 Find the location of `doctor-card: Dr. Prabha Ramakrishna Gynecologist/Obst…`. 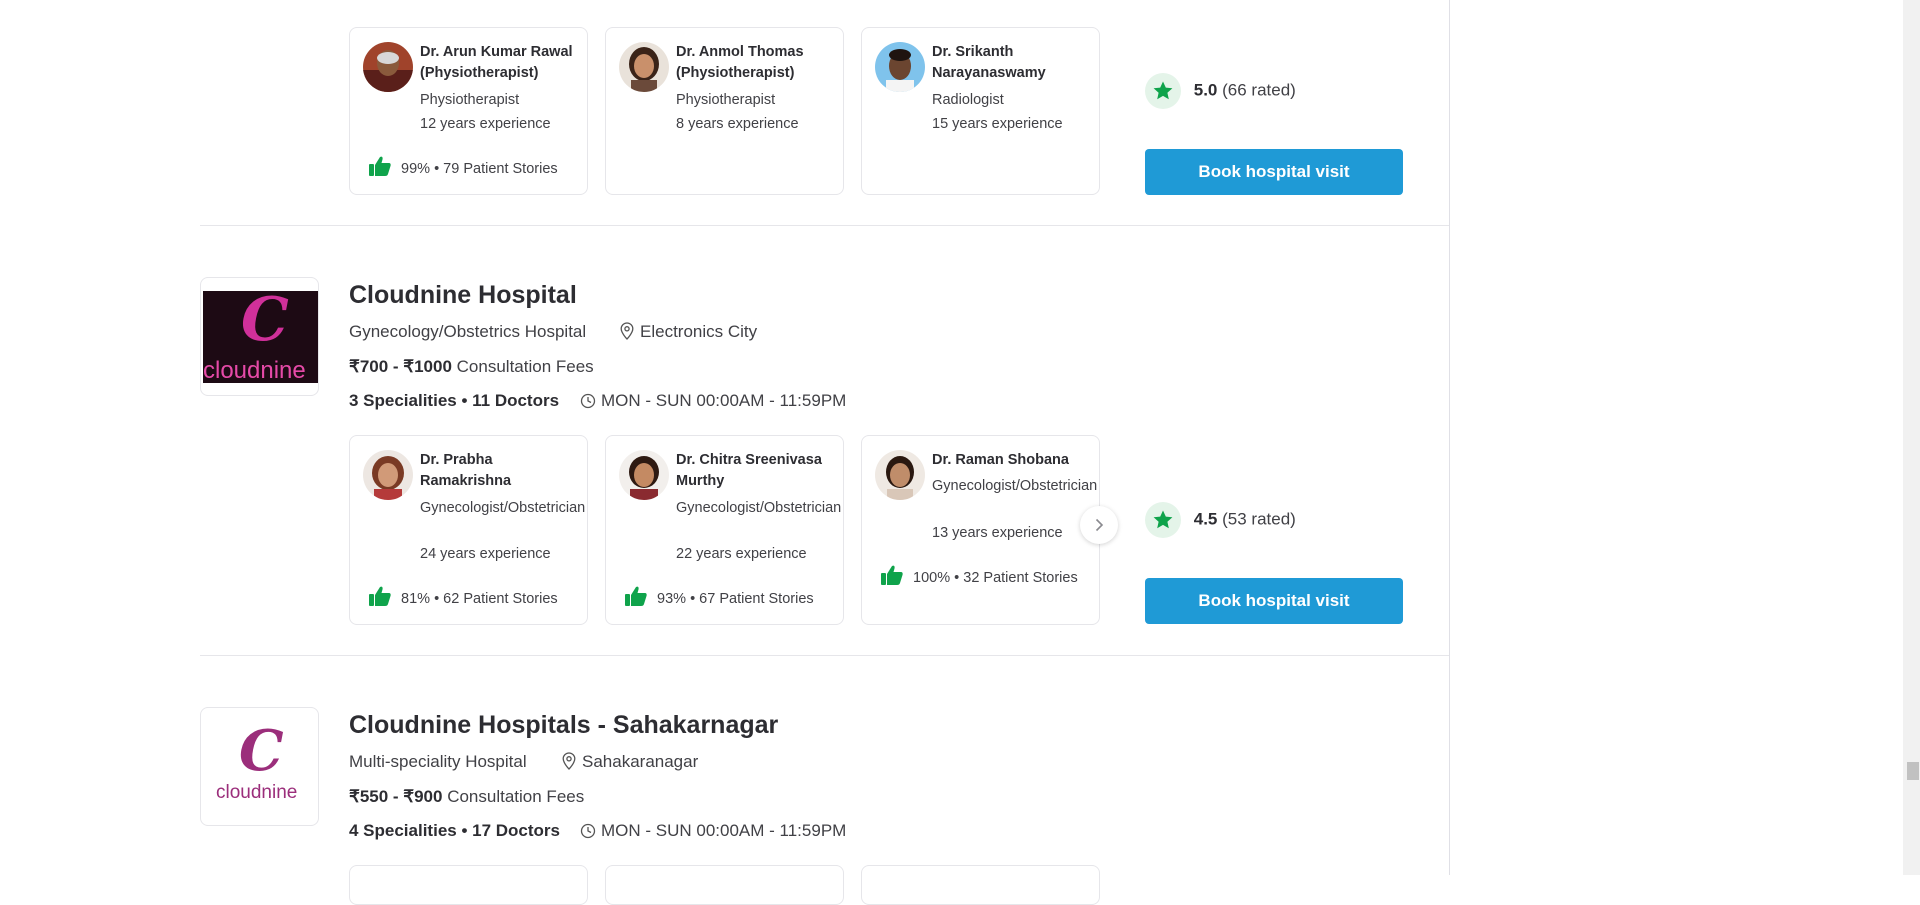

doctor-card: Dr. Prabha Ramakrishna Gynecologist/Obst… is located at coordinates (468, 530).